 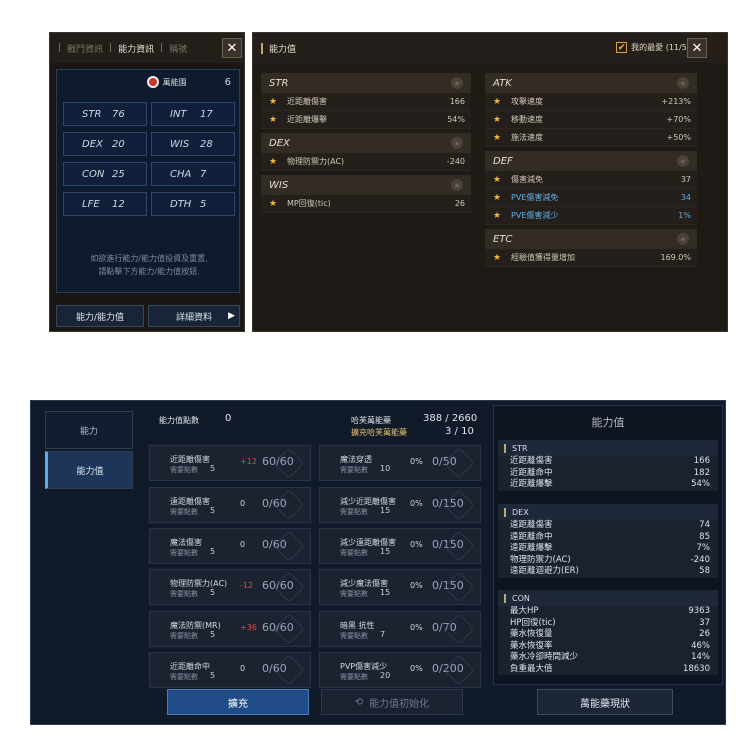 What do you see at coordinates (678, 119) in the screenshot?
I see `row-value: +70%` at bounding box center [678, 119].